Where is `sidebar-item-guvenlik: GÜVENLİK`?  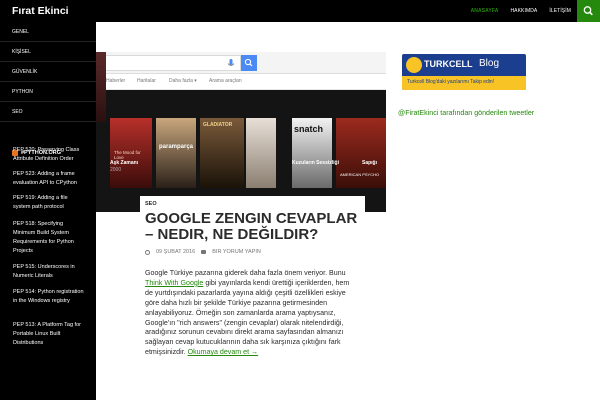 sidebar-item-guvenlik: GÜVENLİK is located at coordinates (48, 72).